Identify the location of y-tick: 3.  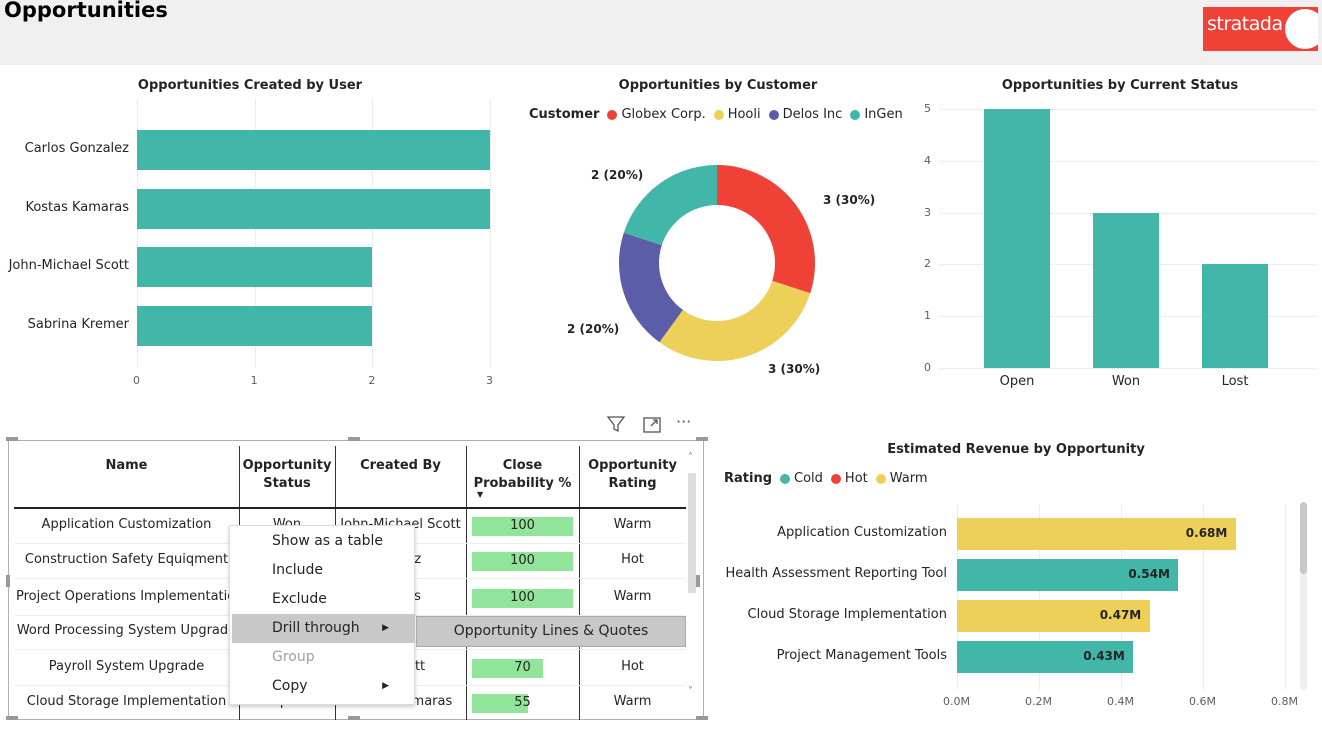
(927, 212).